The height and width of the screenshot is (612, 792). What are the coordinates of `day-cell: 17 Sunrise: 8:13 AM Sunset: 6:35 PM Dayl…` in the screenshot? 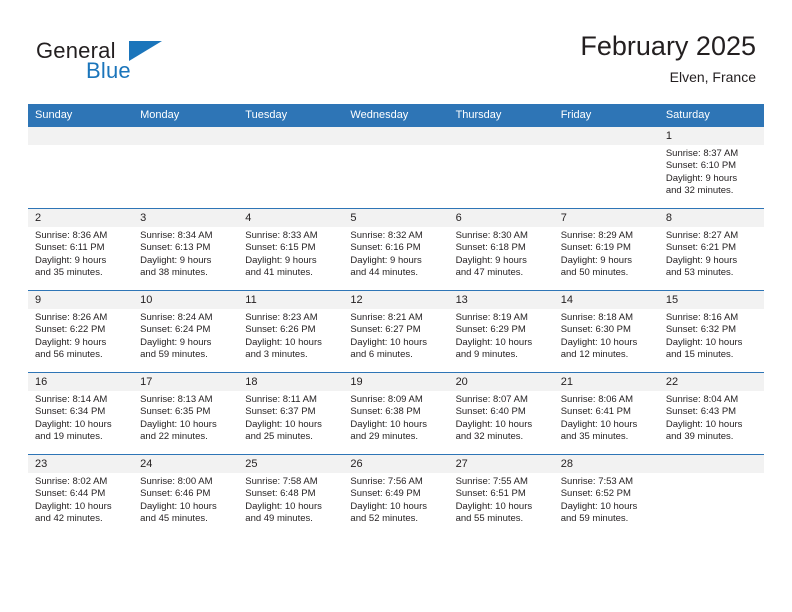 It's located at (186, 413).